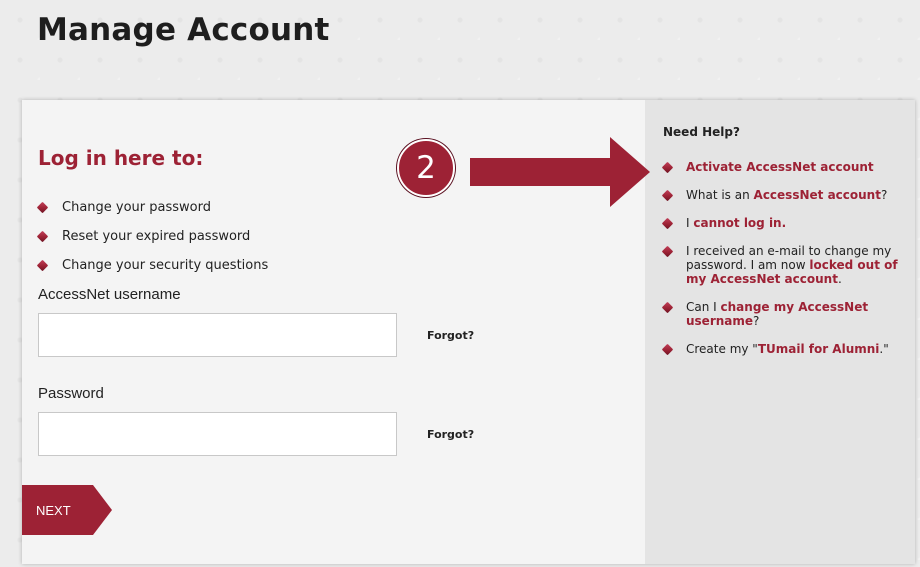  Describe the element at coordinates (839, 279) in the screenshot. I see `help-text: .` at that location.